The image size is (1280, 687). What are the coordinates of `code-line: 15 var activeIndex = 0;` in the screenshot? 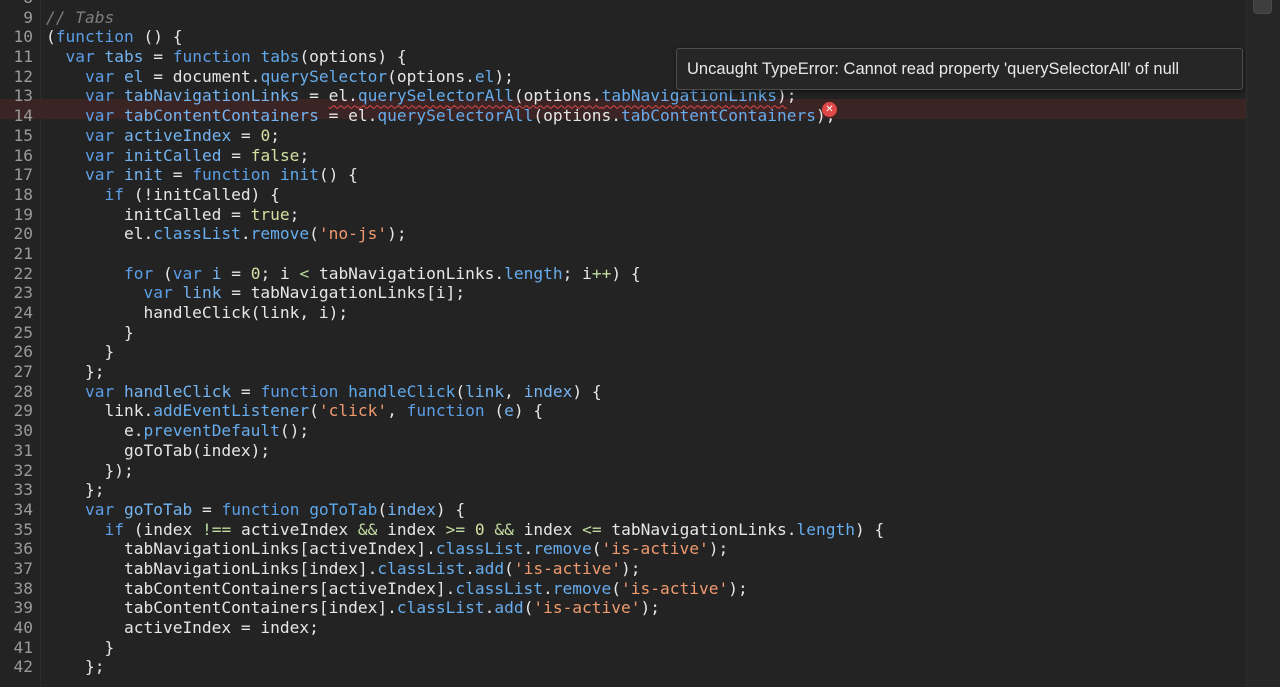 It's located at (623, 136).